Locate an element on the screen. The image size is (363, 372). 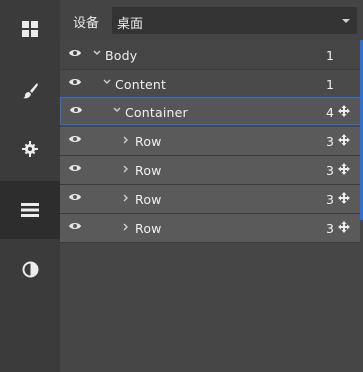
brush-icon is located at coordinates (30, 91).